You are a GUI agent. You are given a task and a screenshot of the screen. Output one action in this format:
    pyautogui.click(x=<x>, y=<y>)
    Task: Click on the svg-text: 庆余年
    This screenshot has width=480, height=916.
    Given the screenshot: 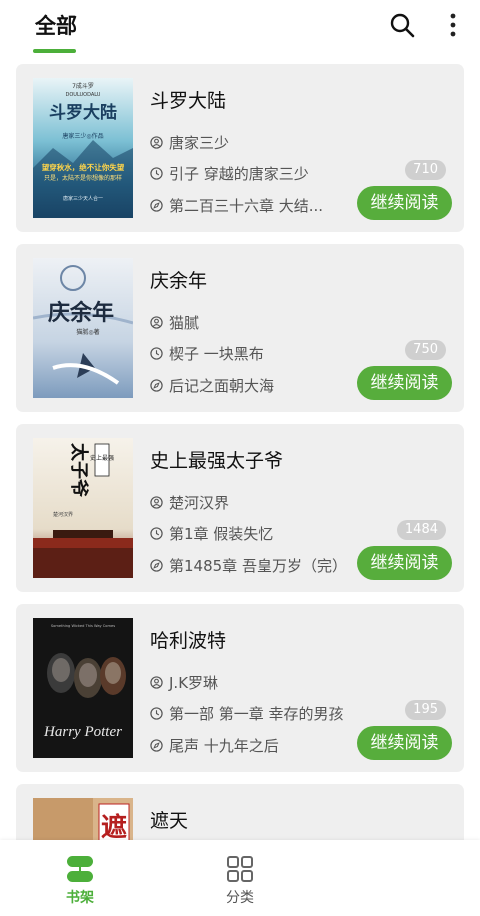 What is the action you would take?
    pyautogui.click(x=81, y=313)
    